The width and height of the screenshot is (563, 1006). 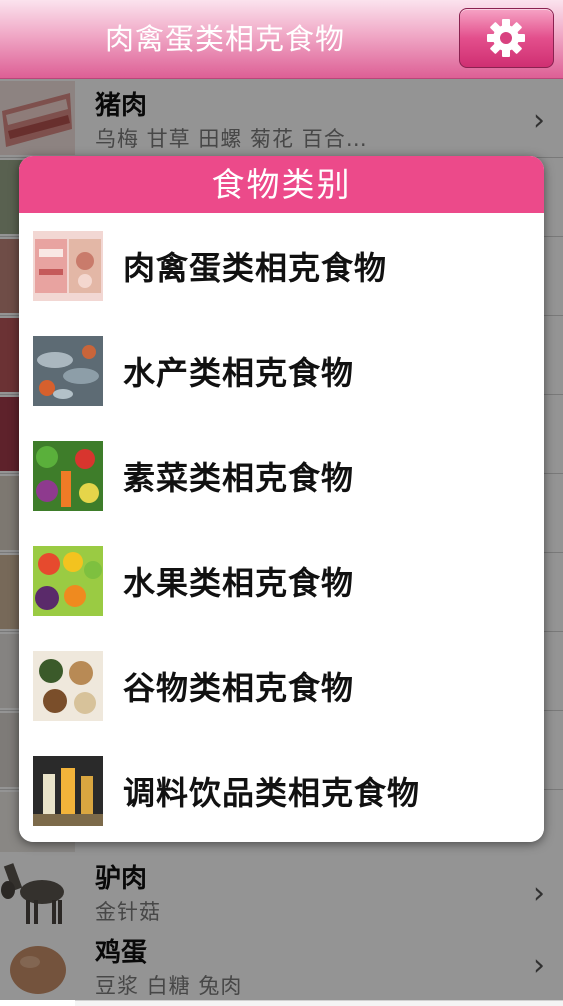 I want to click on settings-button, so click(x=506, y=38).